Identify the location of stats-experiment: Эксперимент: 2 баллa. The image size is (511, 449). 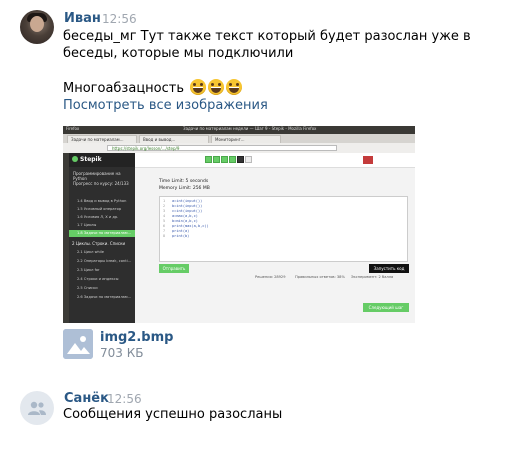
(372, 277).